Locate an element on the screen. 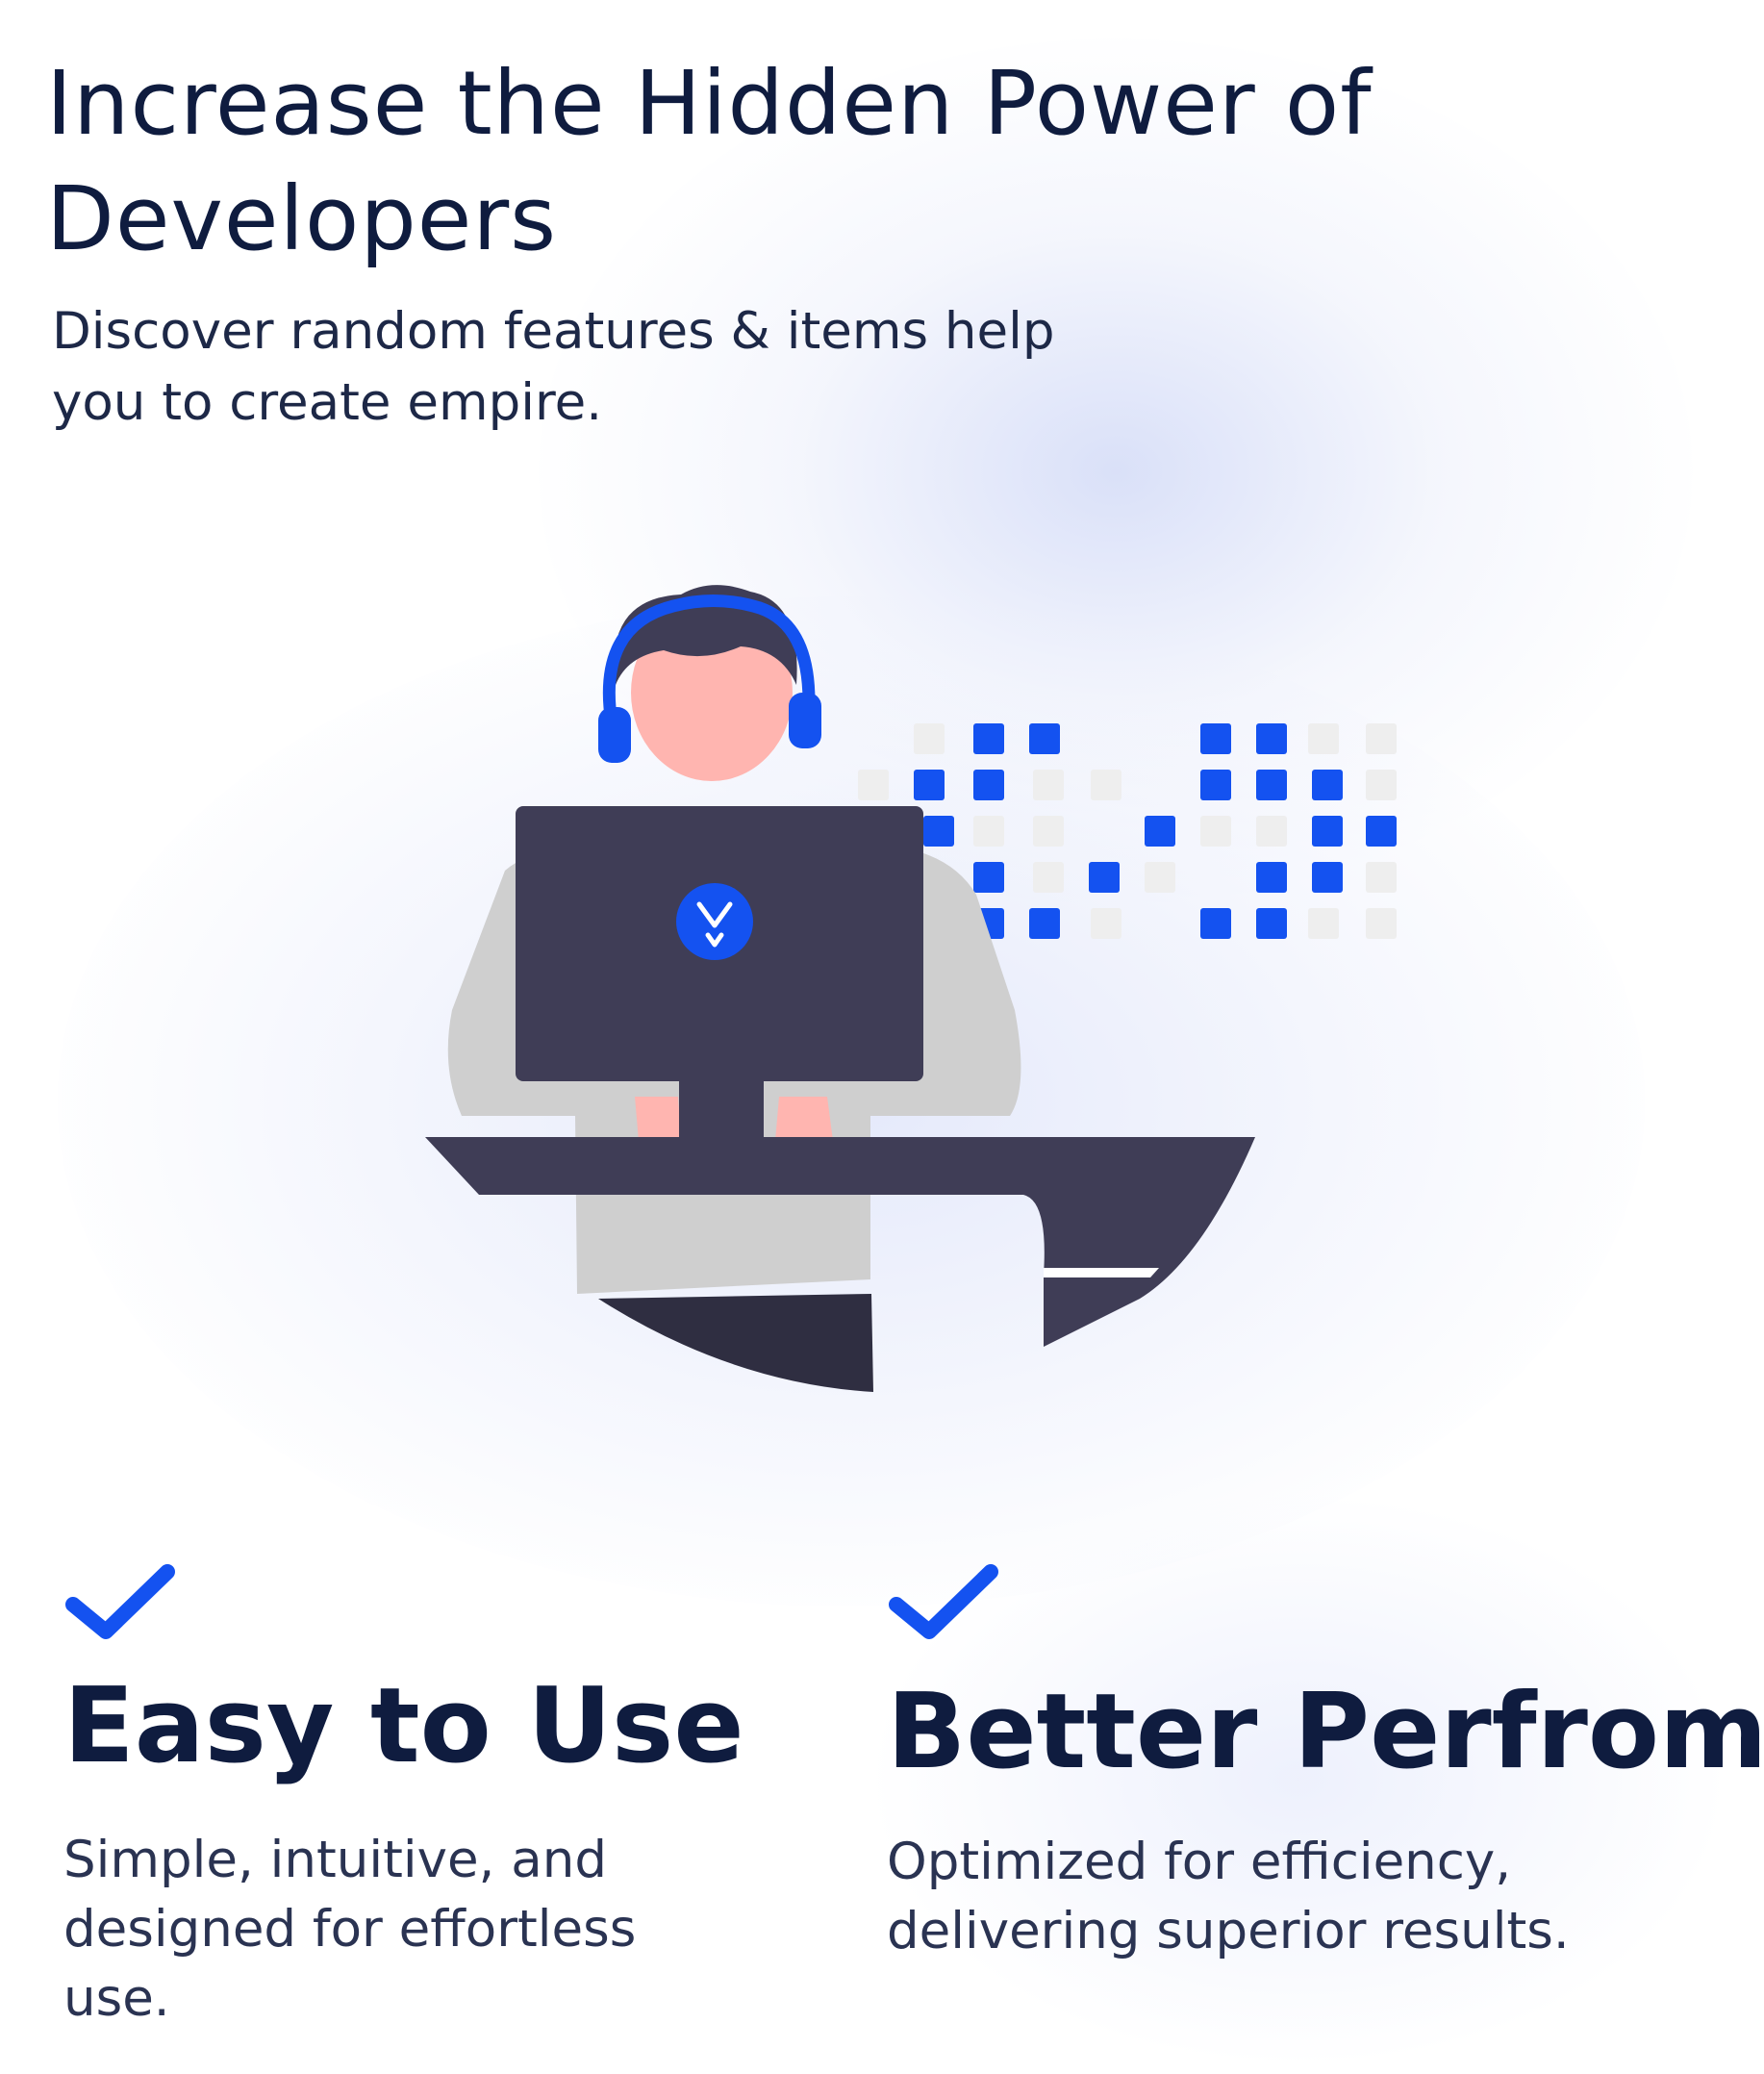  chair is located at coordinates (735, 1343).